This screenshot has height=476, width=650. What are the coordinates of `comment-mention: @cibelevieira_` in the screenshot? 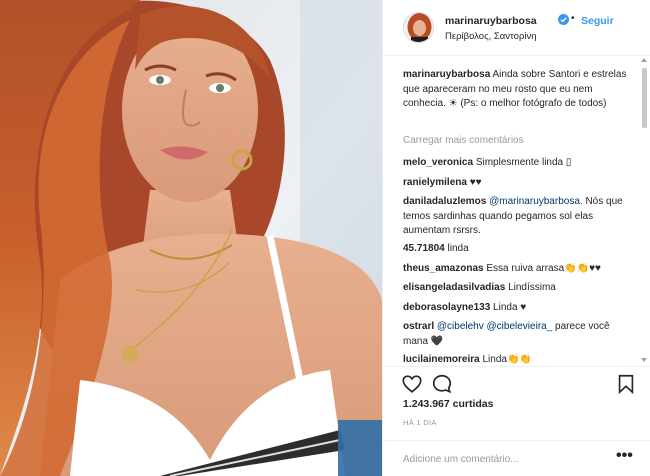 It's located at (520, 326).